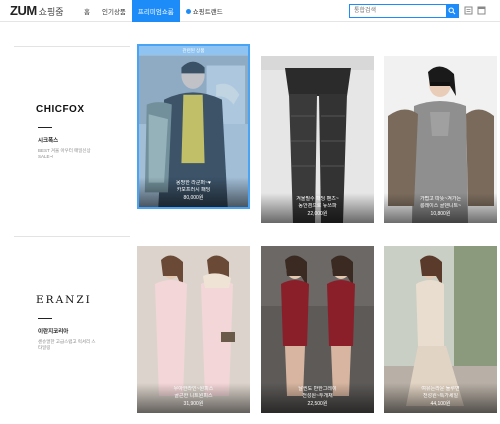 Image resolution: width=500 pixels, height=424 pixels. What do you see at coordinates (207, 12) in the screenshot?
I see `nav-shopping-trend-label: 쇼핑트랜드` at bounding box center [207, 12].